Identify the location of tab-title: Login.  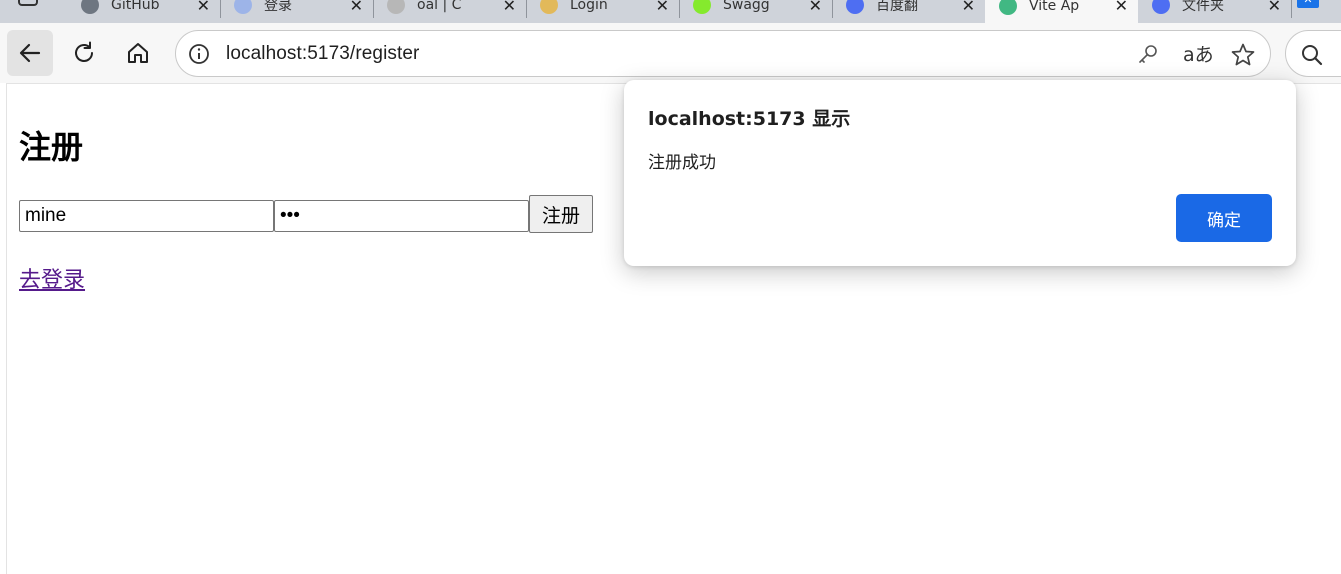
(589, 6).